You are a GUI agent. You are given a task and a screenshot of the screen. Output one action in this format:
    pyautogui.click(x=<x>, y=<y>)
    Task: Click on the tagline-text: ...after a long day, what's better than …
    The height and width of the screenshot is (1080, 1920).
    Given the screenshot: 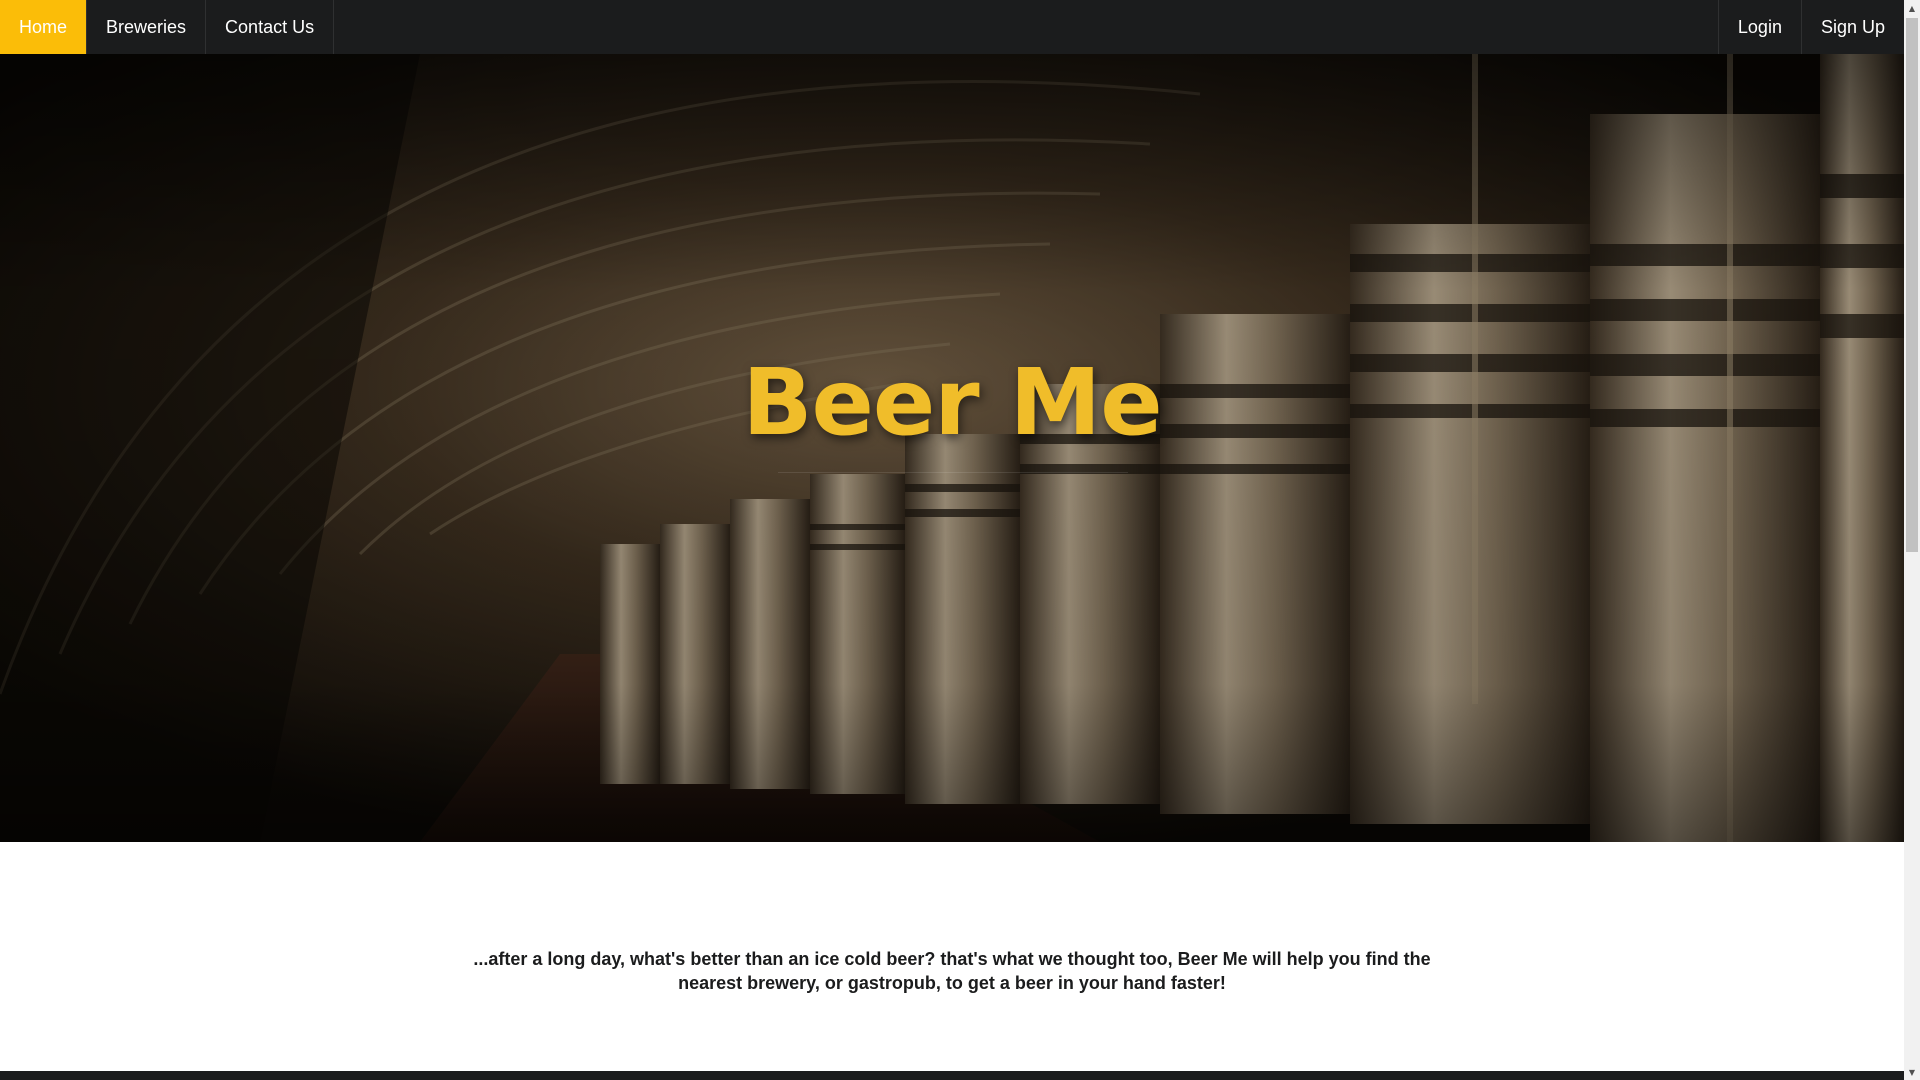 What is the action you would take?
    pyautogui.click(x=952, y=971)
    